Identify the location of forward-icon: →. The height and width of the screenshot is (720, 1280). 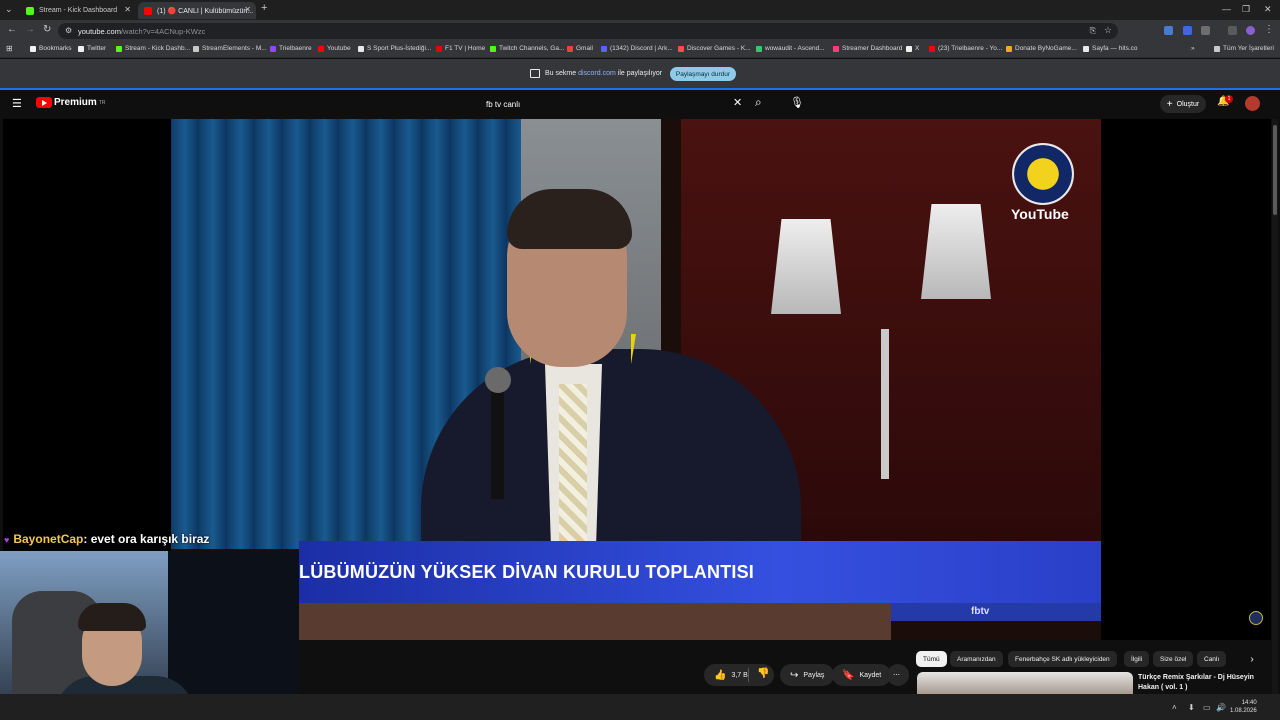
(30, 29).